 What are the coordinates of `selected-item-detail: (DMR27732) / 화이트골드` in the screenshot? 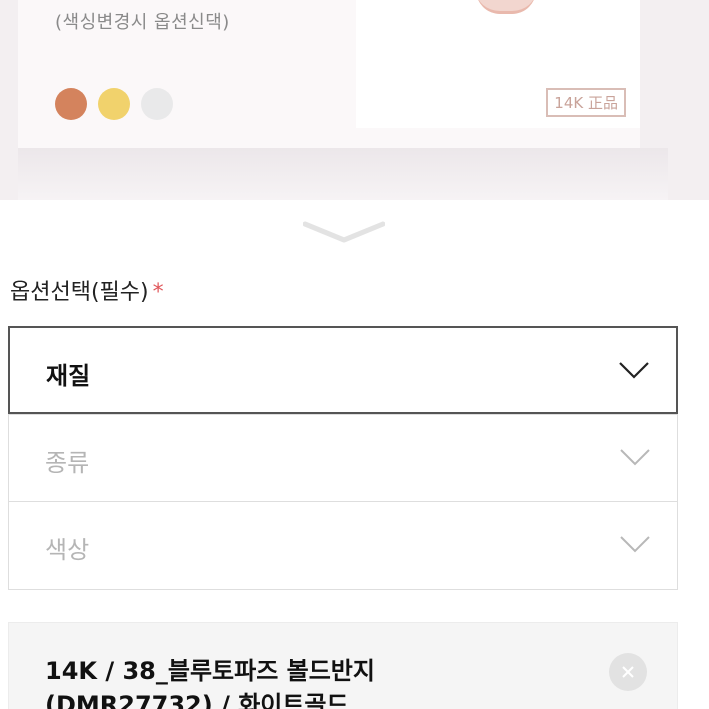 It's located at (197, 700).